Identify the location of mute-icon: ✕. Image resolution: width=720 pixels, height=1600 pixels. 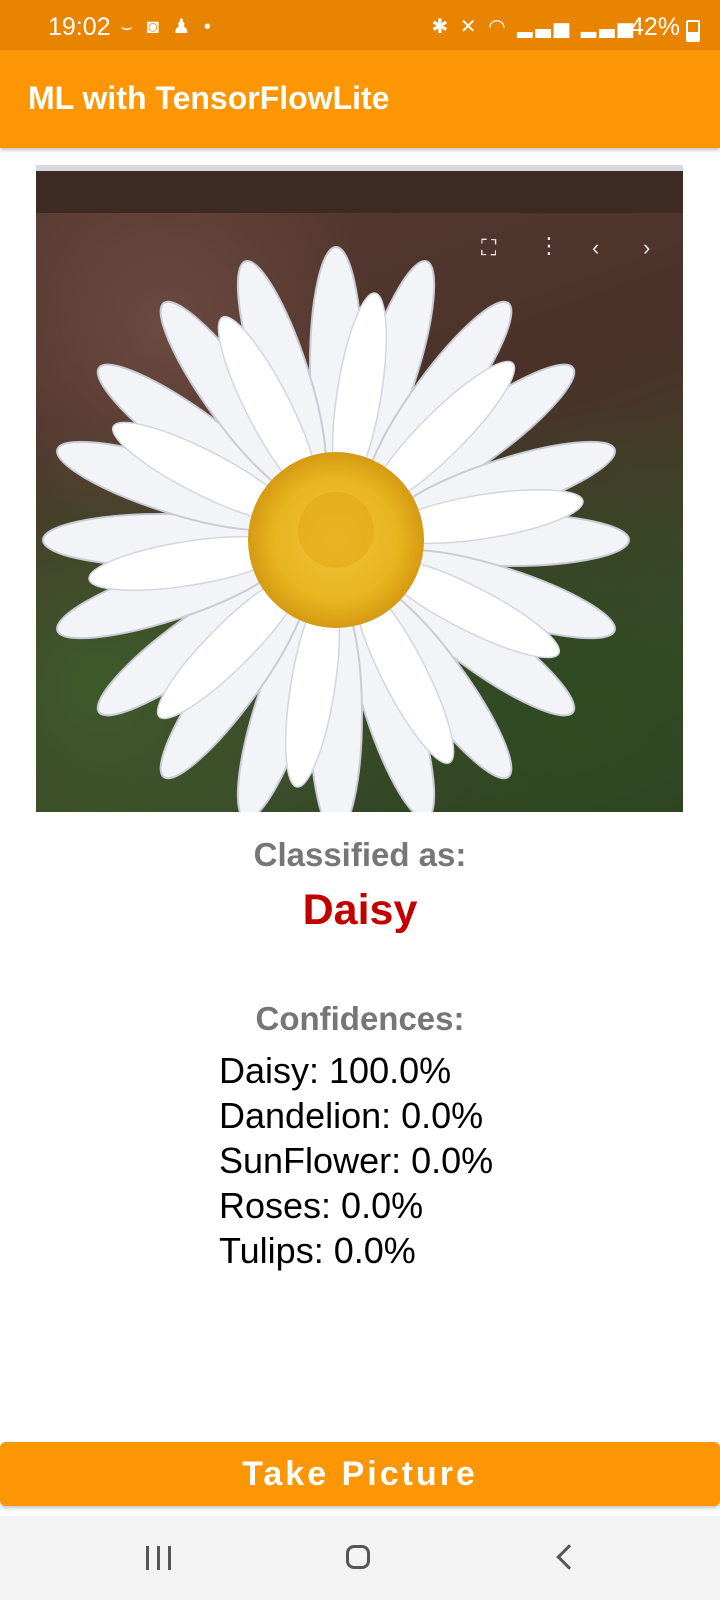
(469, 27).